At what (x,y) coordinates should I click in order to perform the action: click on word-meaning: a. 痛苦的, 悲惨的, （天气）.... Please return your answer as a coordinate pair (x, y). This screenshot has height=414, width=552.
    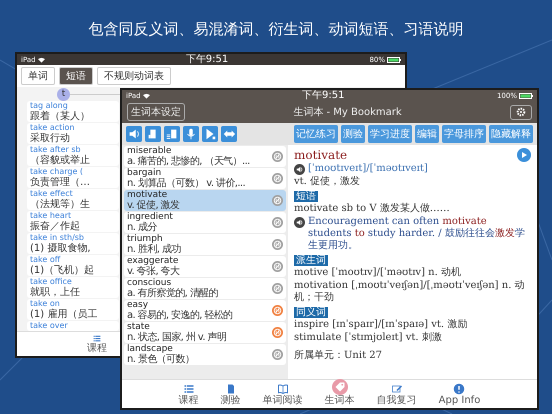
    Looking at the image, I should click on (189, 161).